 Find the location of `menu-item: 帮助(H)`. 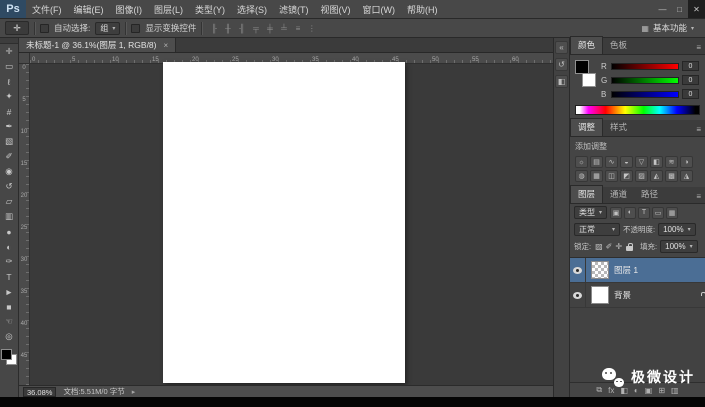

menu-item: 帮助(H) is located at coordinates (422, 9).